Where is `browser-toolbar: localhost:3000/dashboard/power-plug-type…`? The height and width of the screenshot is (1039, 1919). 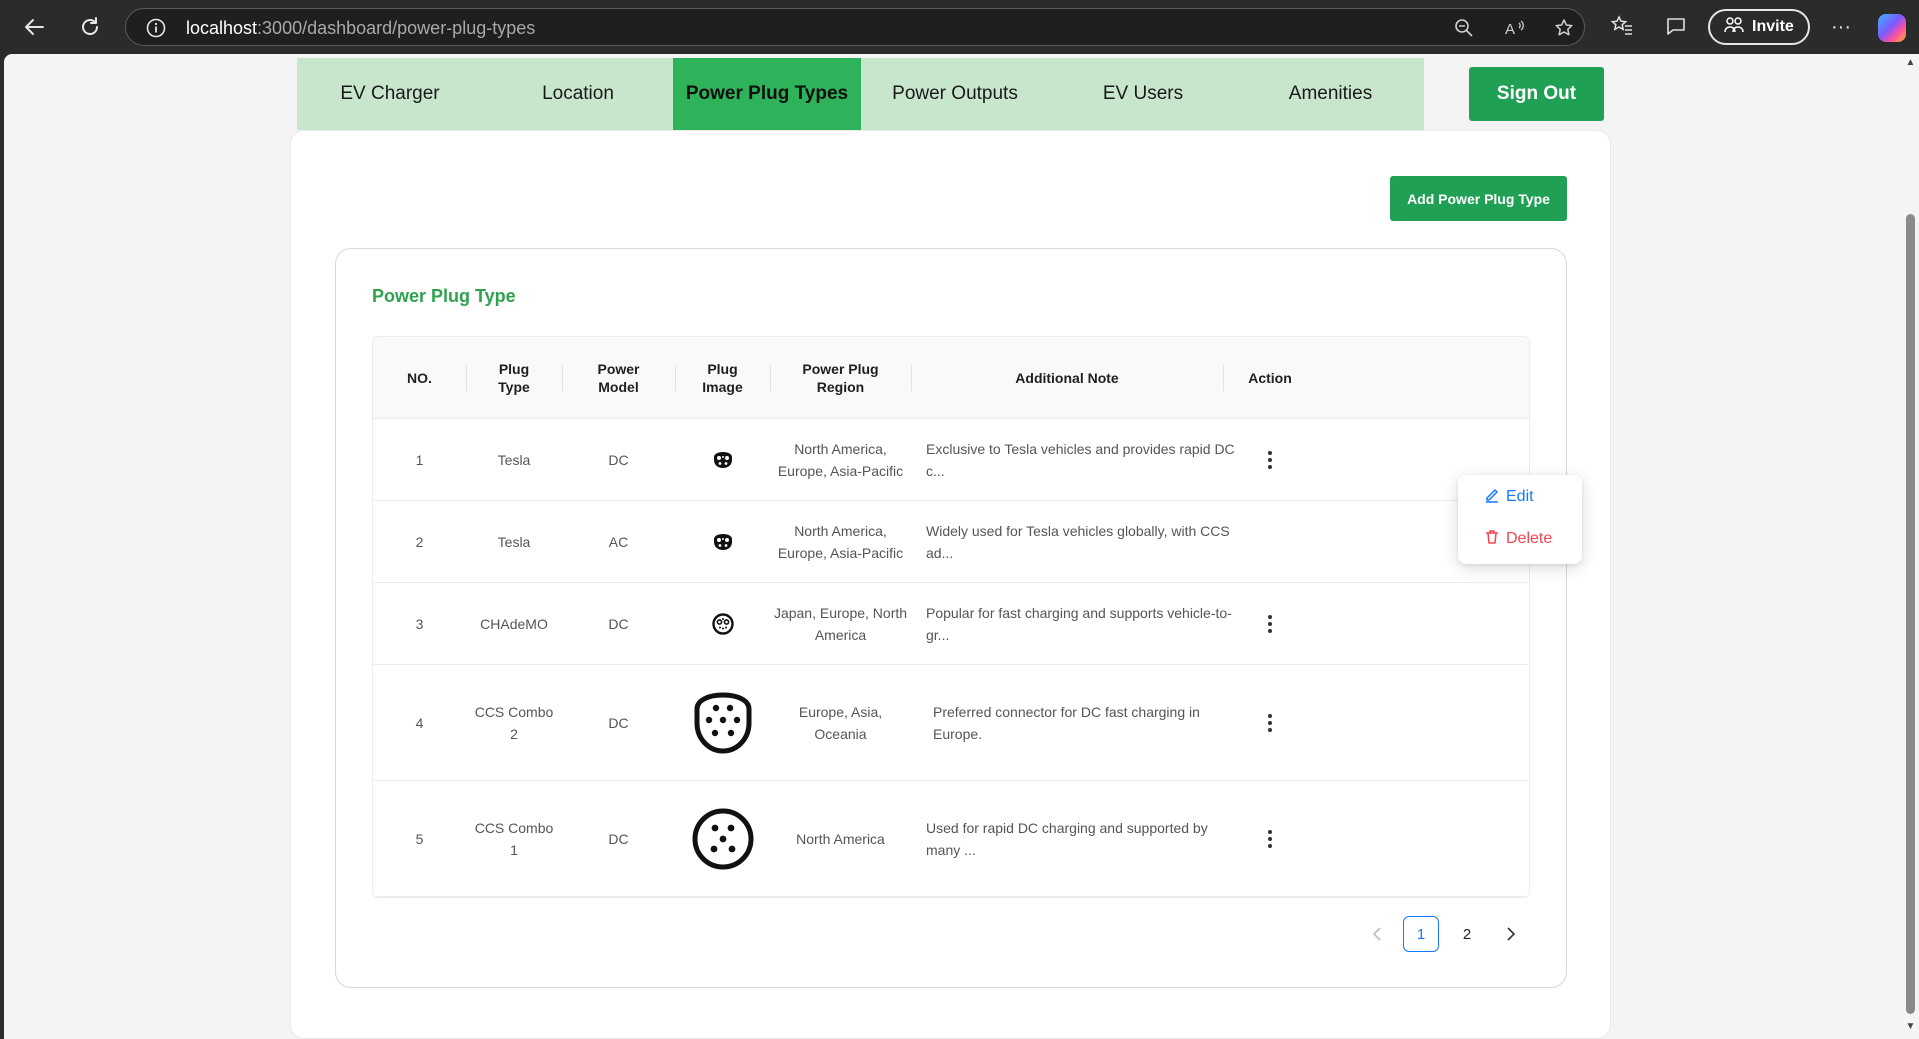
browser-toolbar: localhost:3000/dashboard/power-plug-type… is located at coordinates (959, 27).